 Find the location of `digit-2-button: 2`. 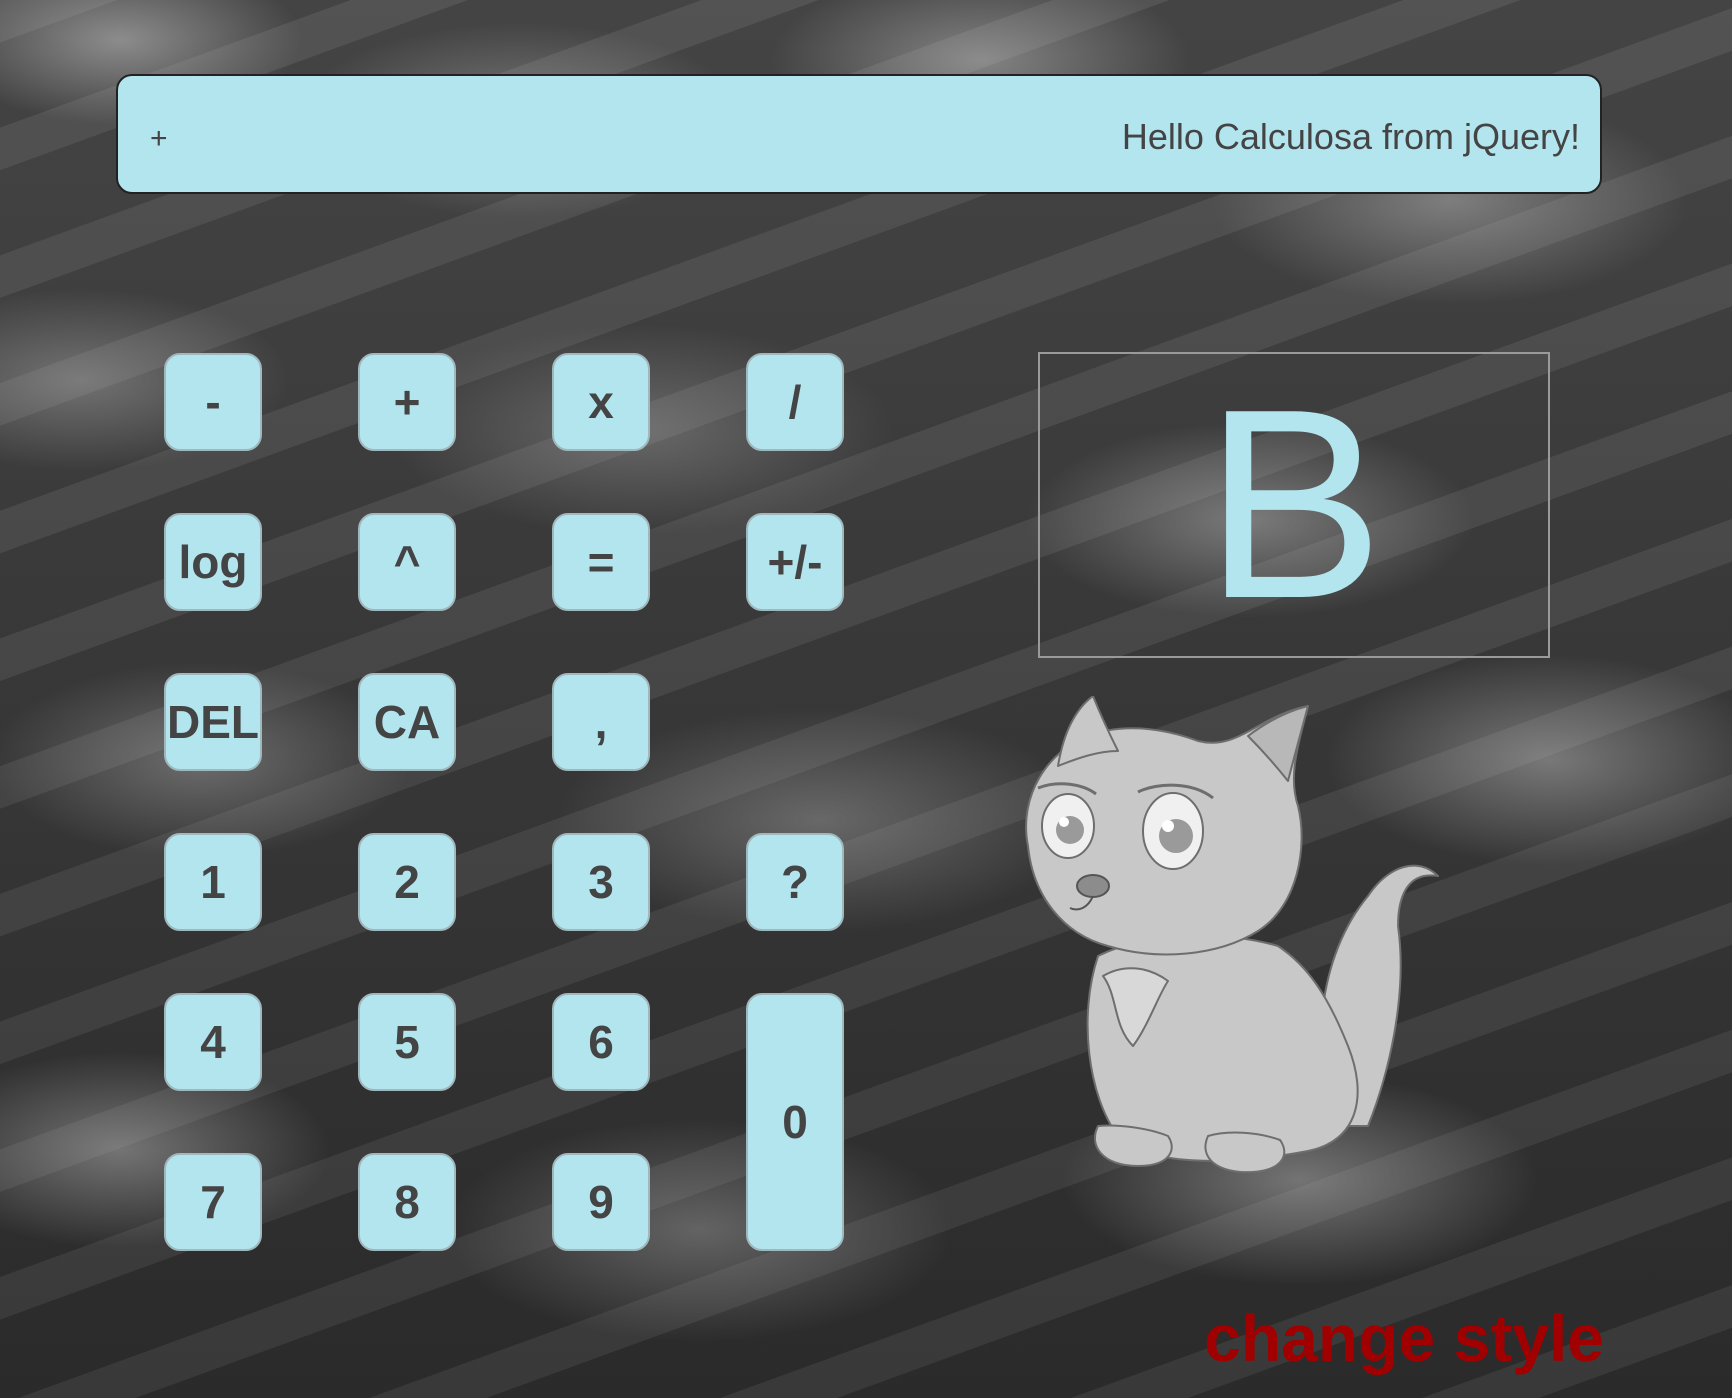

digit-2-button: 2 is located at coordinates (407, 882).